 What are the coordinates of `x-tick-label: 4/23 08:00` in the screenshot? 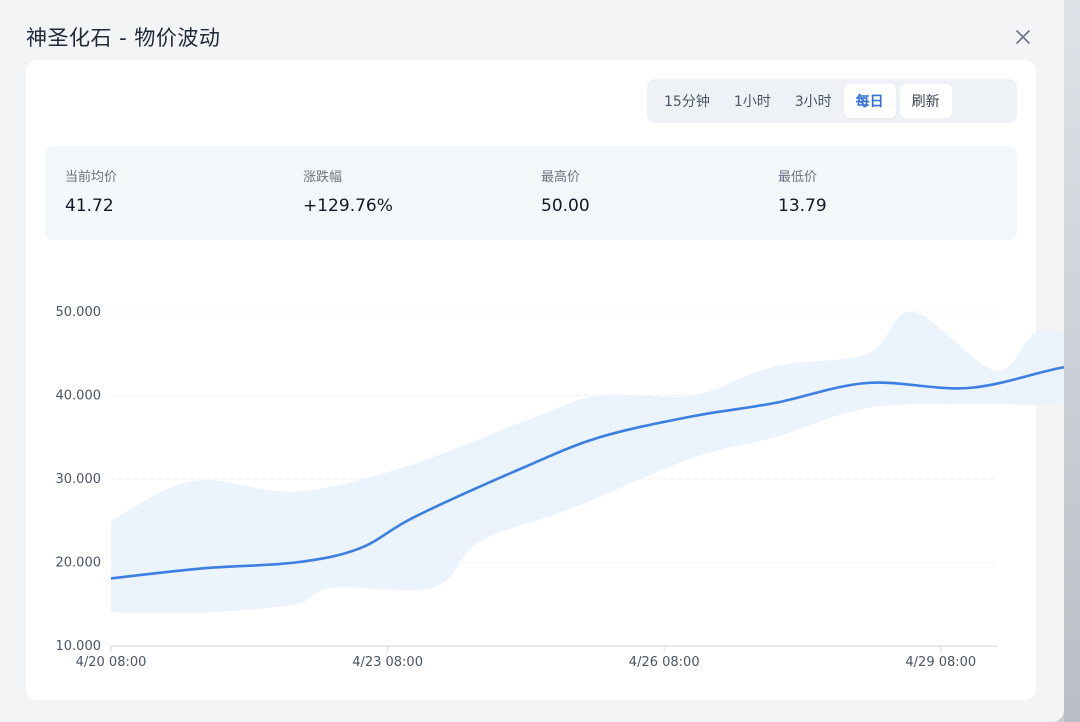 It's located at (387, 662).